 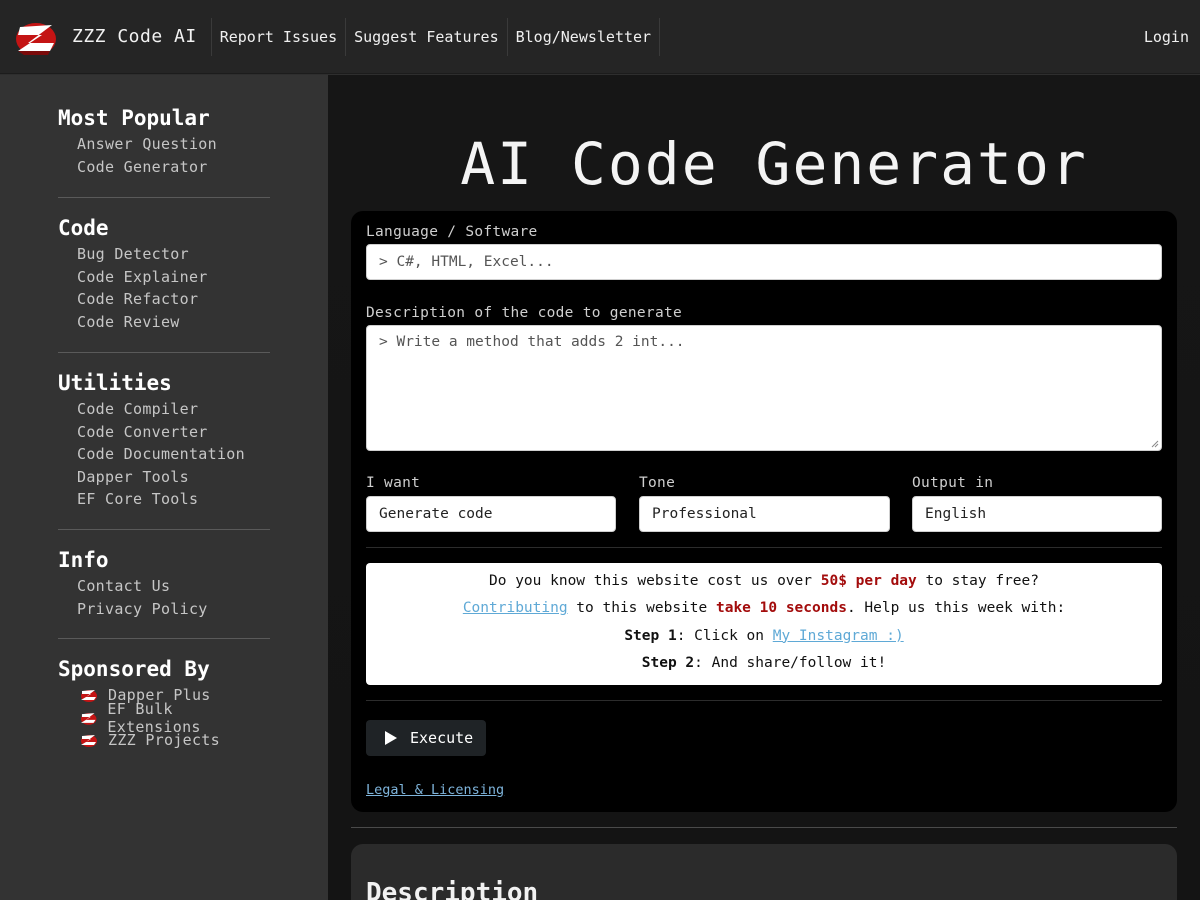 I want to click on sidebar-item-code-refactor: Code Refactor, so click(x=164, y=299).